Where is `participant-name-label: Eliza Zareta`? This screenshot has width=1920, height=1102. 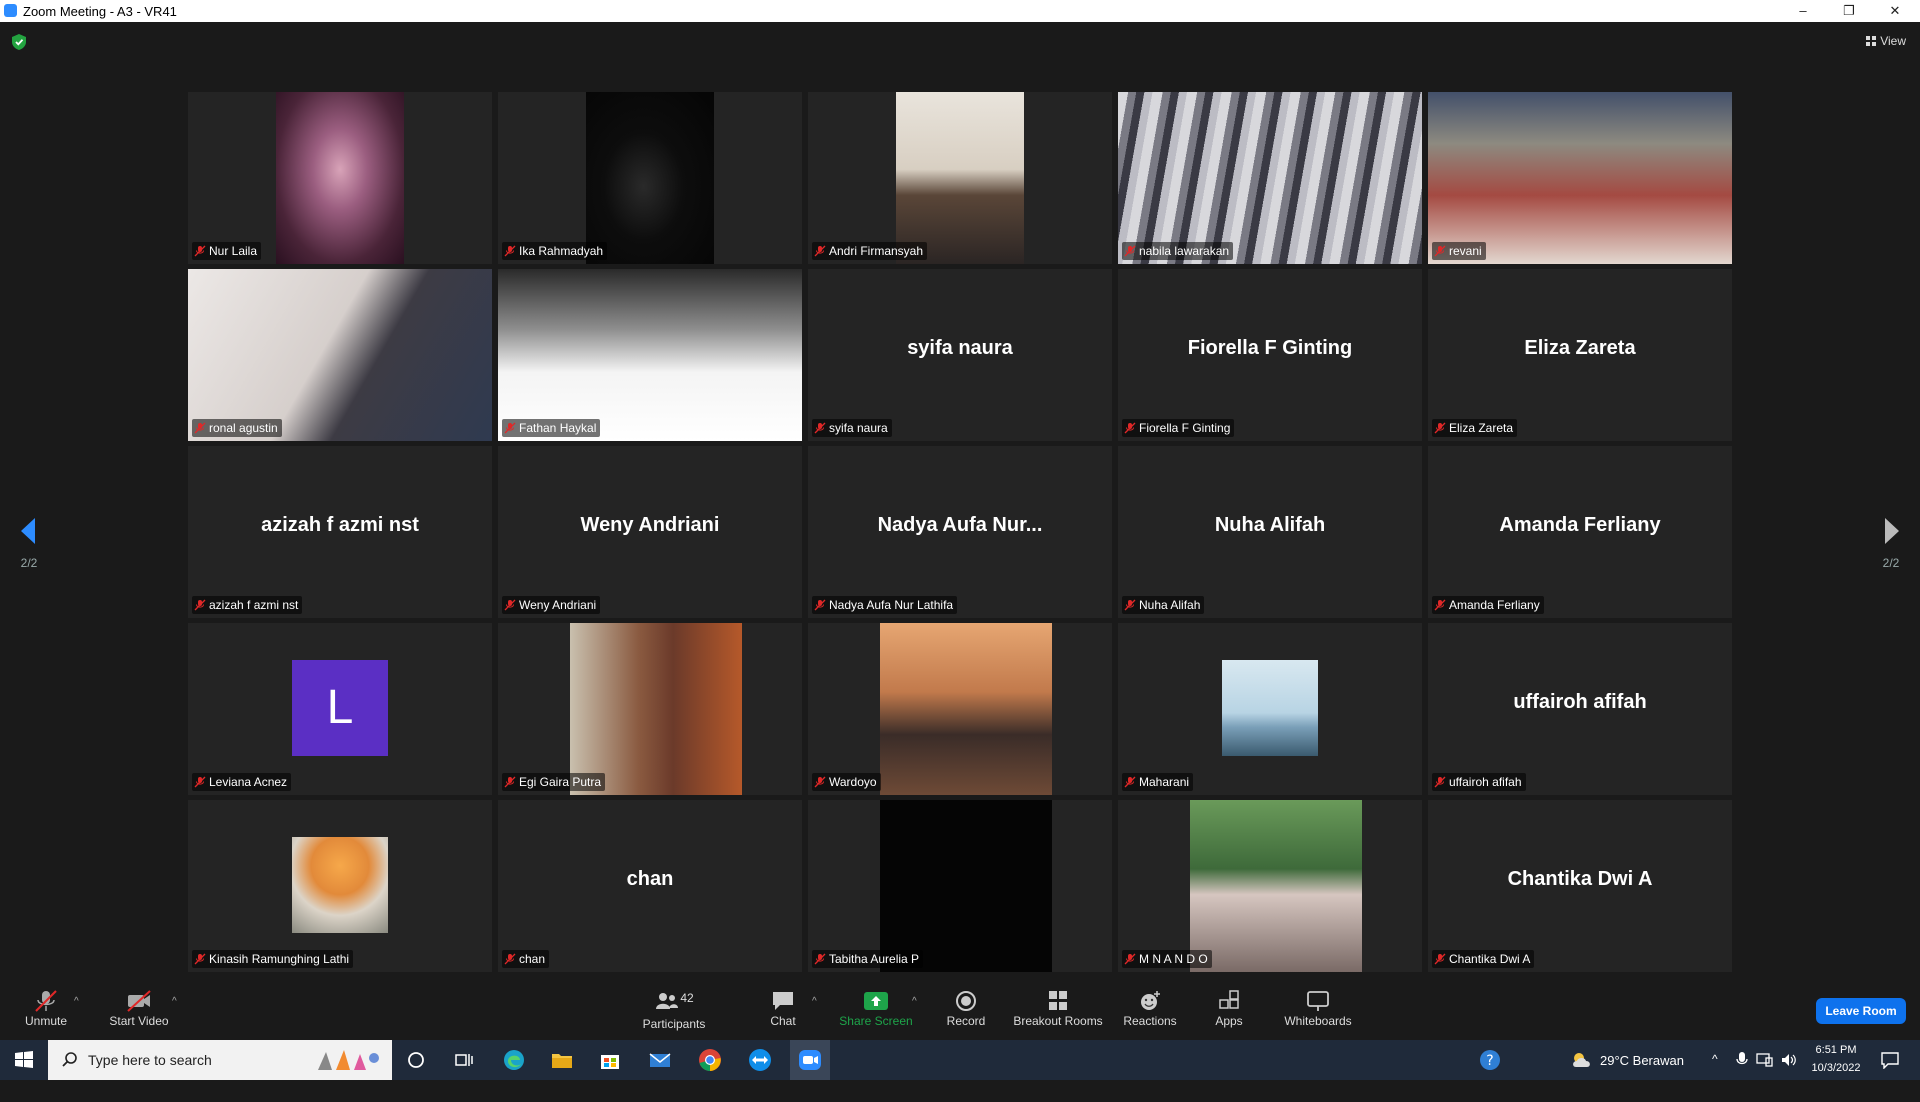
participant-name-label: Eliza Zareta is located at coordinates (1475, 428).